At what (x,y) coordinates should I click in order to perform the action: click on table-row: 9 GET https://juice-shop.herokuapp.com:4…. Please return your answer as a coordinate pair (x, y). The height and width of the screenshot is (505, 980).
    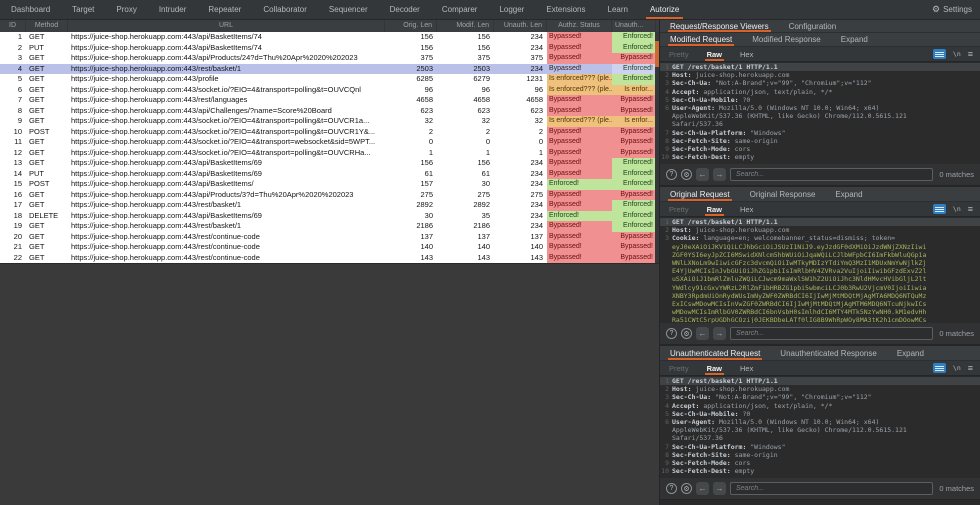
    Looking at the image, I should click on (329, 121).